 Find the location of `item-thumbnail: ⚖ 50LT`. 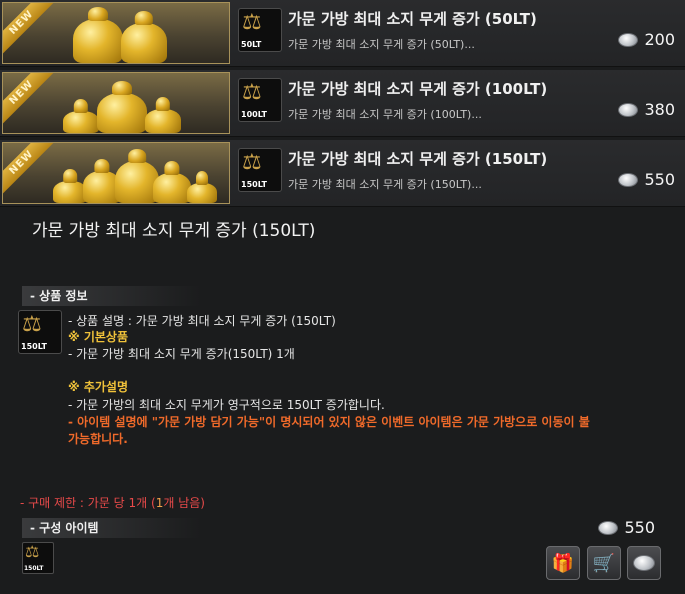

item-thumbnail: ⚖ 50LT is located at coordinates (260, 30).